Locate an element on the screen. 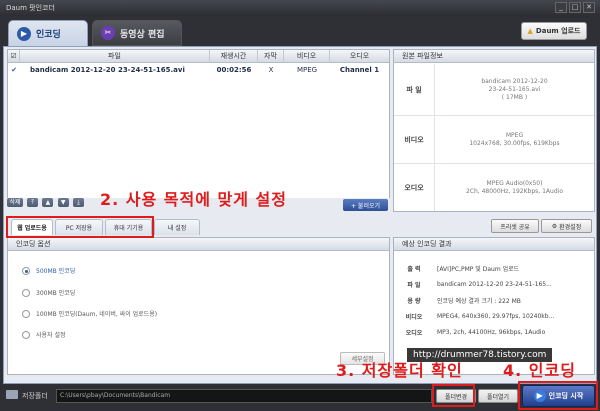  play-icon: ▶ is located at coordinates (539, 396).